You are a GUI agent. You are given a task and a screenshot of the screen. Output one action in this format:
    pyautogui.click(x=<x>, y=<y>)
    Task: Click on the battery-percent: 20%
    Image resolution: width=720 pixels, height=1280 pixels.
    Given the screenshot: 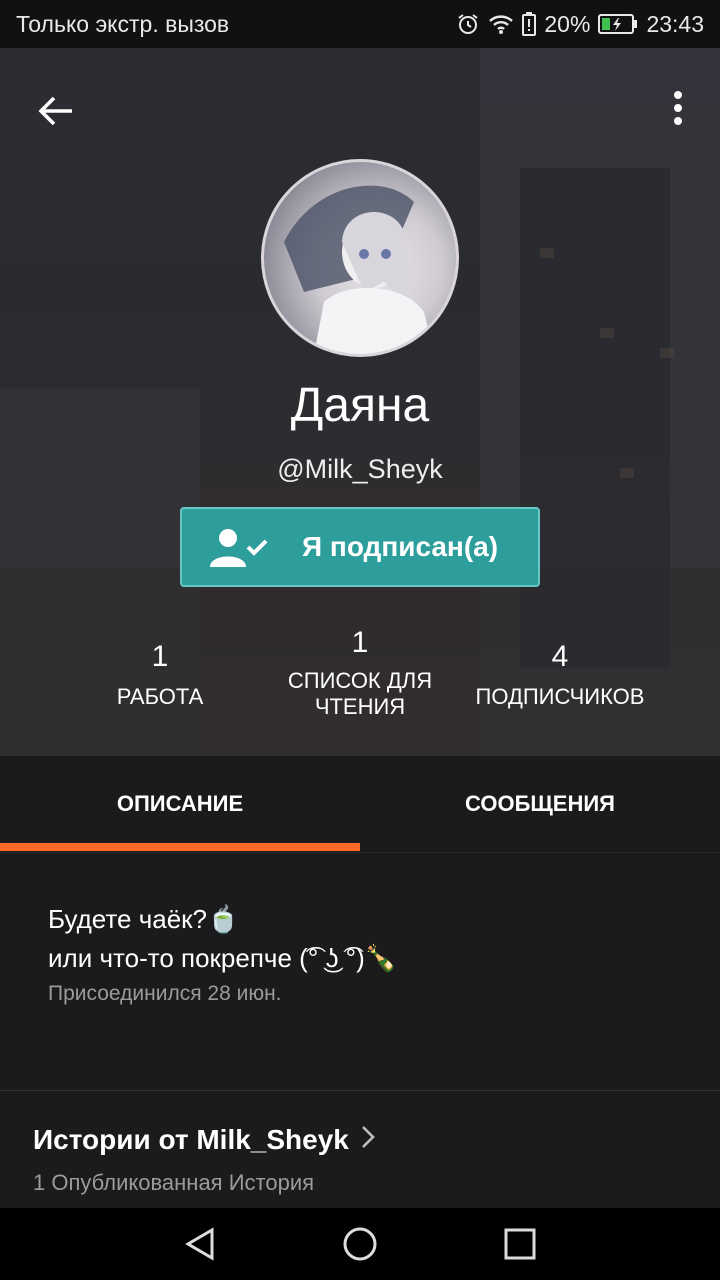 What is the action you would take?
    pyautogui.click(x=567, y=23)
    